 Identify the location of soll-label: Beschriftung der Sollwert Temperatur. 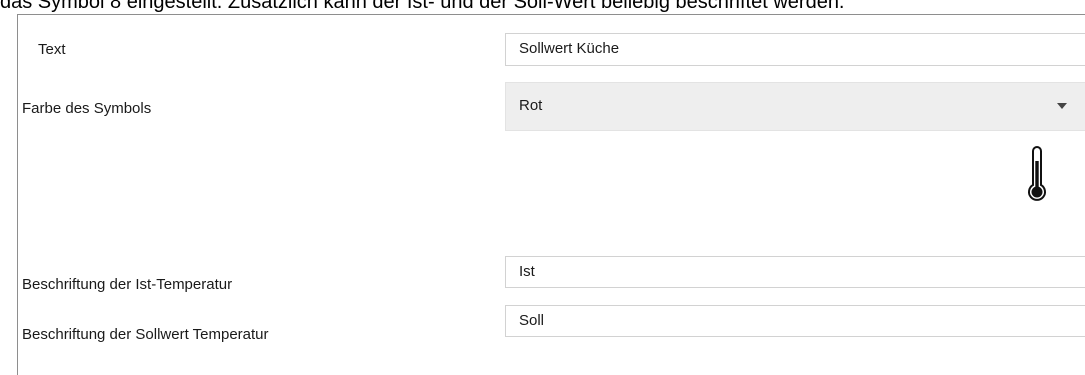
(145, 334).